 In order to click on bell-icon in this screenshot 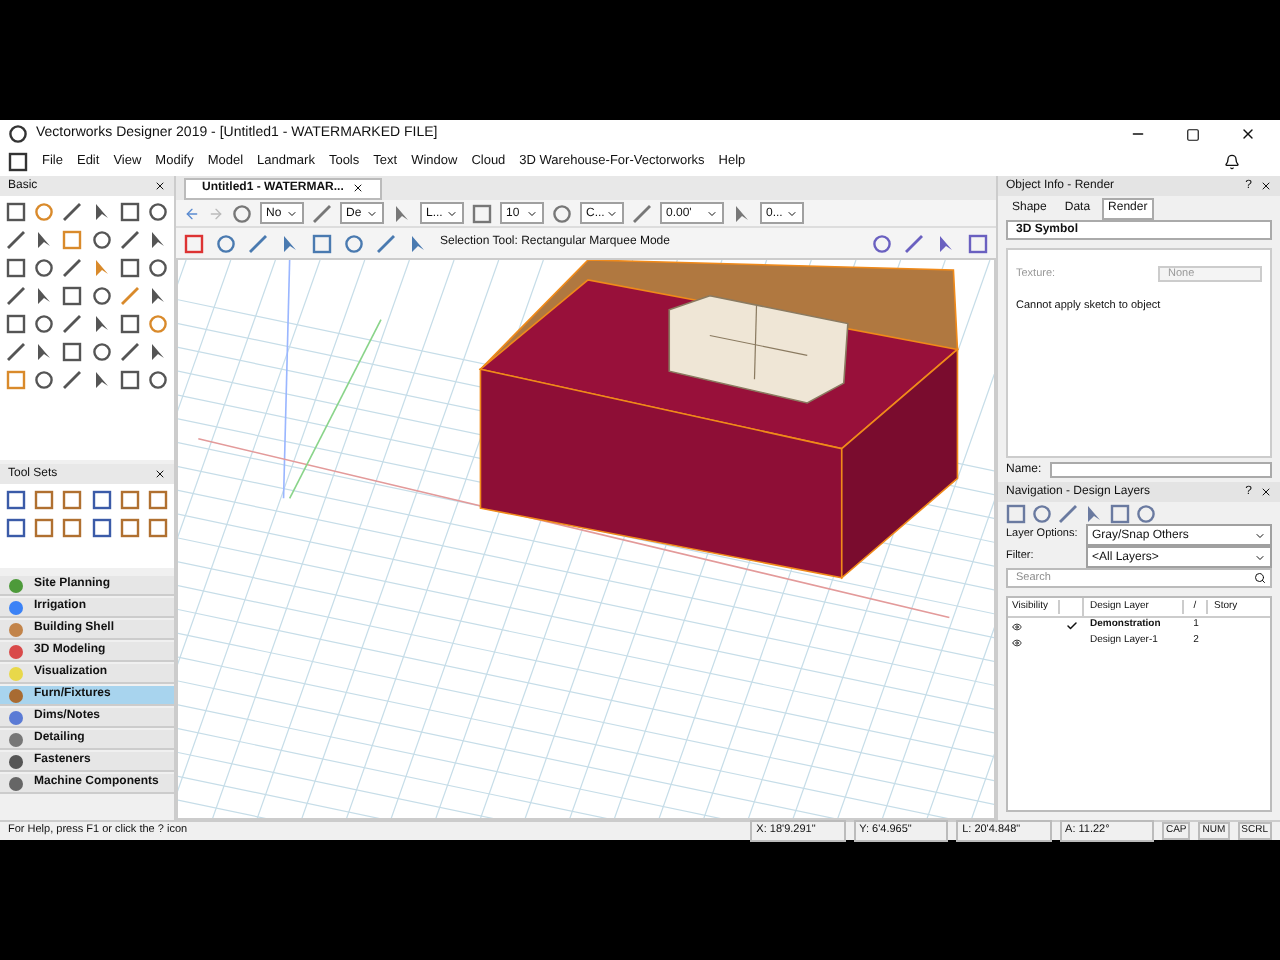, I will do `click(1232, 162)`.